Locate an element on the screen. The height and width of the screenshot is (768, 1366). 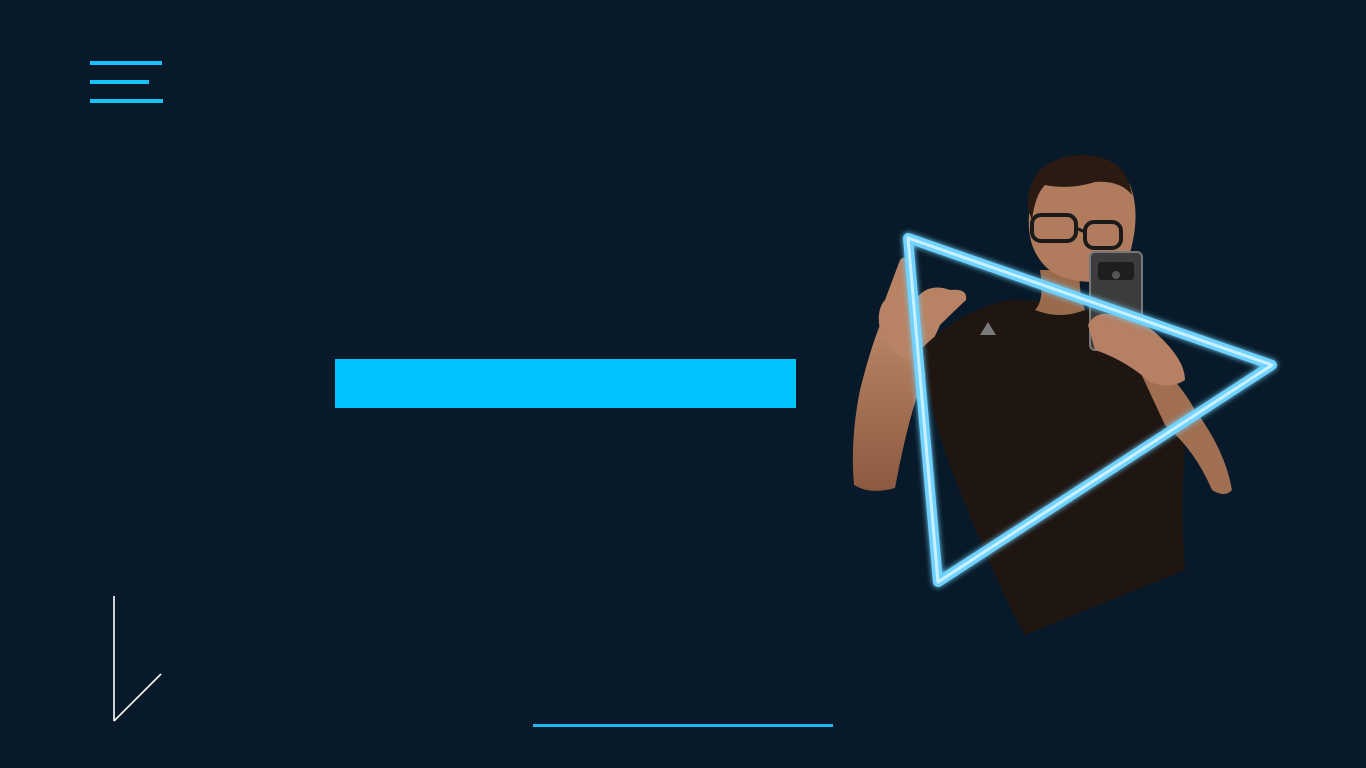
menu-line-top is located at coordinates (126, 63).